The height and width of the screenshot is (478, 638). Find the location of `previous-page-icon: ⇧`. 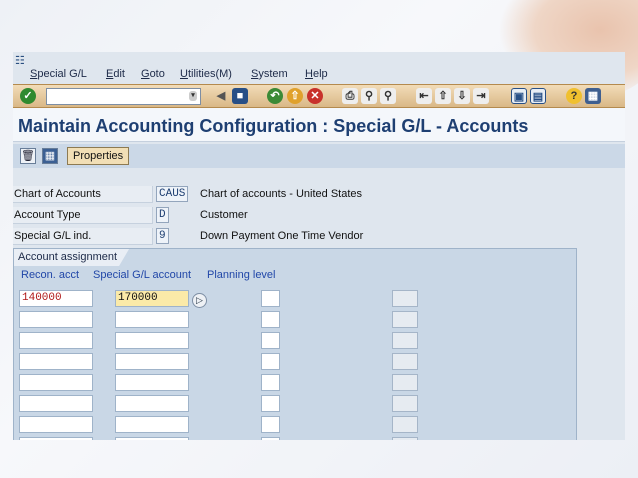

previous-page-icon: ⇧ is located at coordinates (443, 96).